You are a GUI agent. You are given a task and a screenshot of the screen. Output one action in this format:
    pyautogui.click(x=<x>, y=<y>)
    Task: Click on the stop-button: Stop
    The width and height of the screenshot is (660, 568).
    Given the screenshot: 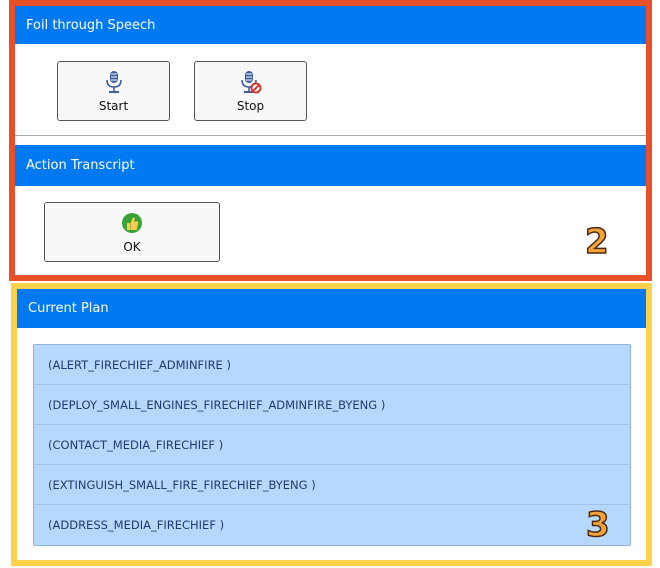 What is the action you would take?
    pyautogui.click(x=250, y=91)
    